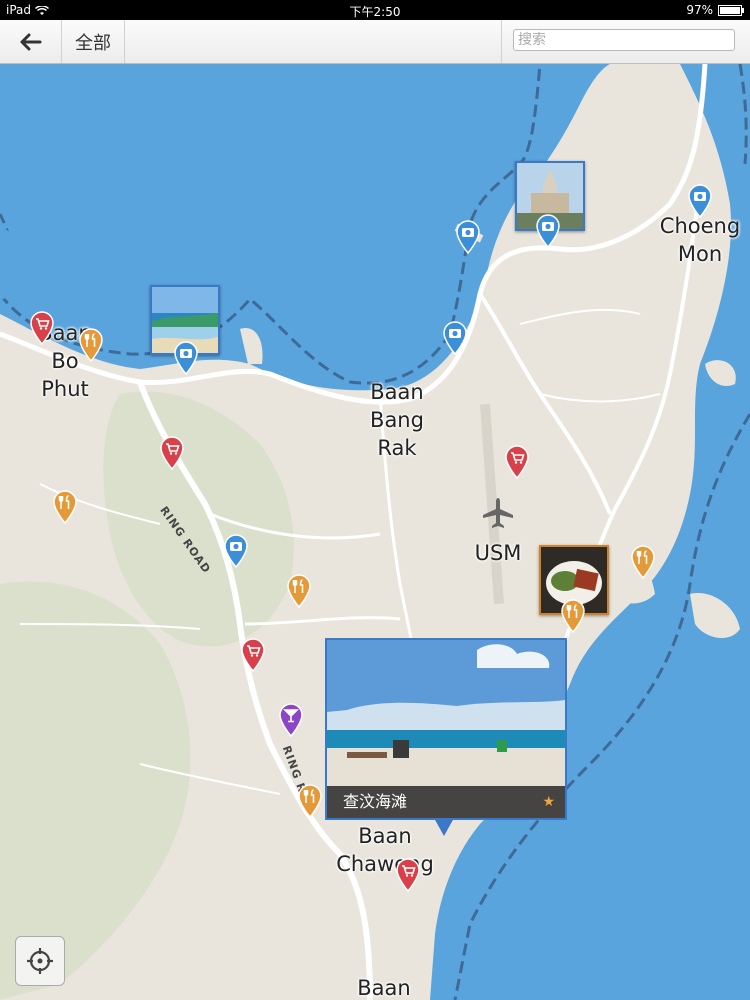  I want to click on place-label-baan-south: Baan, so click(384, 988).